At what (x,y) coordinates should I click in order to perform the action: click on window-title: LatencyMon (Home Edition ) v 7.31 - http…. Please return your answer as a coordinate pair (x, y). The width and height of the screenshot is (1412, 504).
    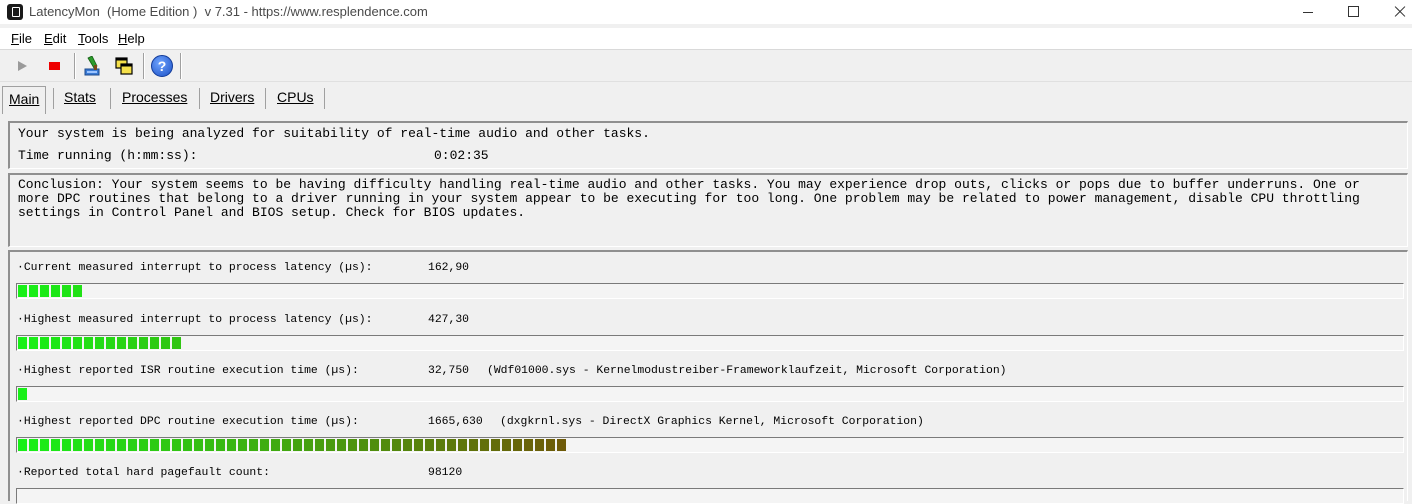
    Looking at the image, I should click on (228, 11).